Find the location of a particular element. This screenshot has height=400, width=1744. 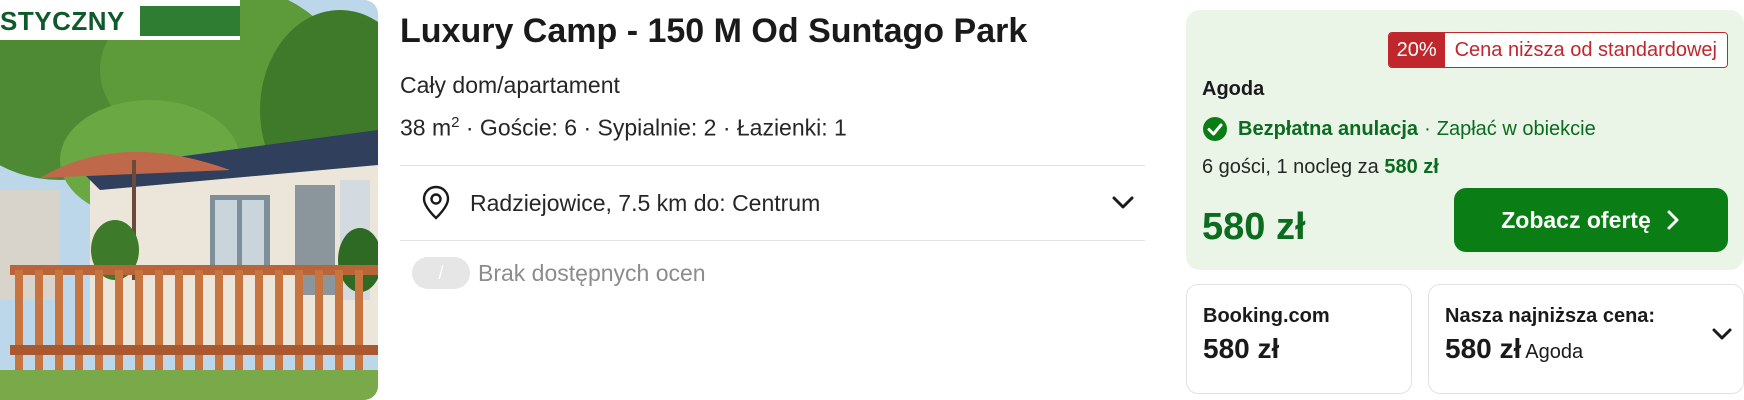

photo-badge-text: STYCZNY is located at coordinates (62, 21).